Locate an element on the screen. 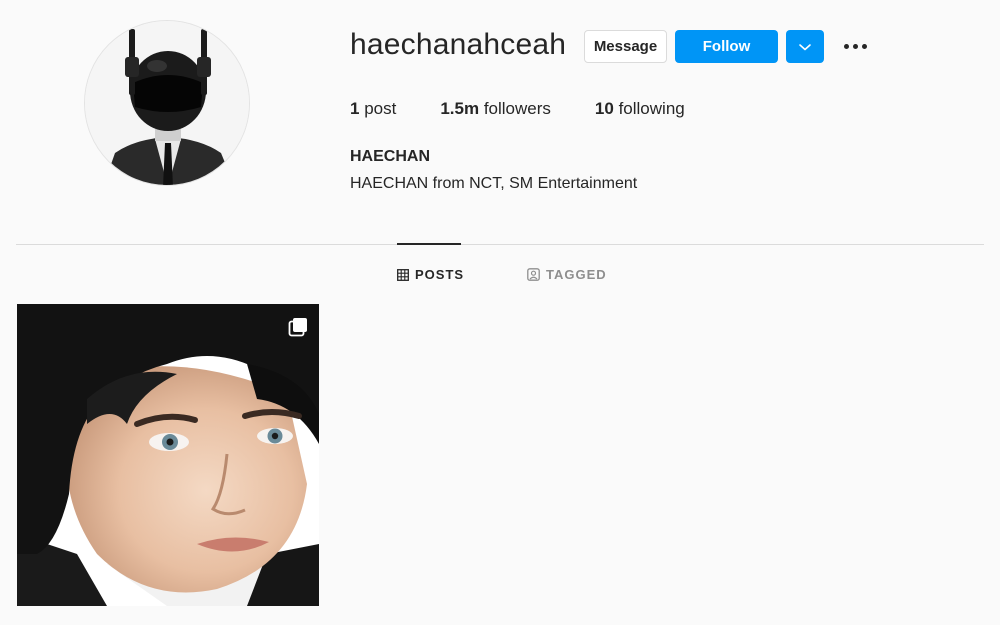  profile-username: haechanahceah is located at coordinates (458, 44).